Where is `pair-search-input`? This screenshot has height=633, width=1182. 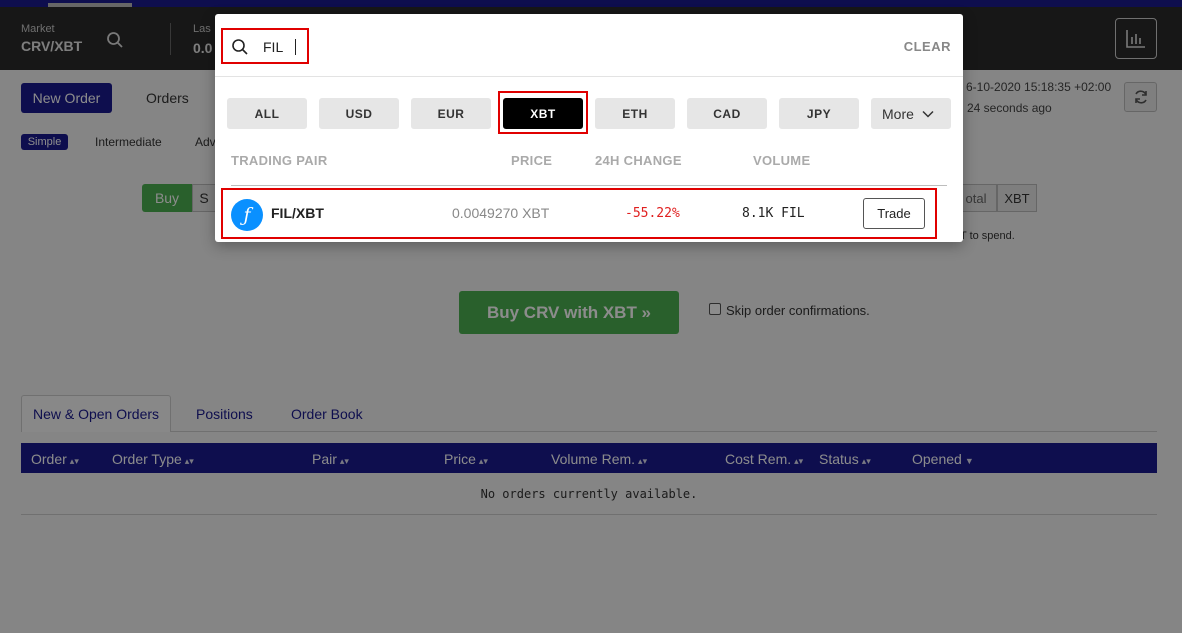 pair-search-input is located at coordinates (285, 47).